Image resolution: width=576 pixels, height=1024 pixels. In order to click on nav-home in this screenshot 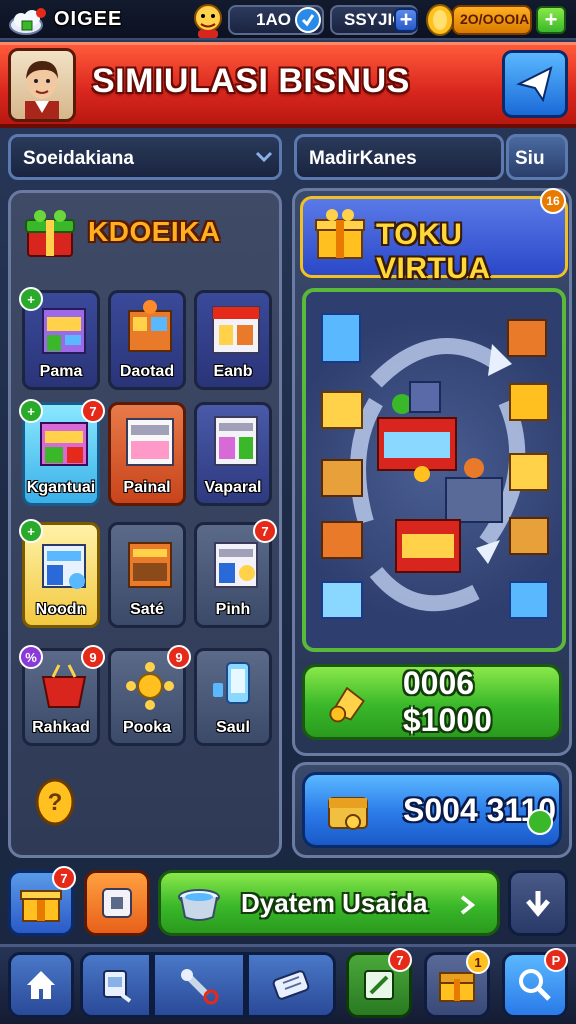, I will do `click(41, 985)`.